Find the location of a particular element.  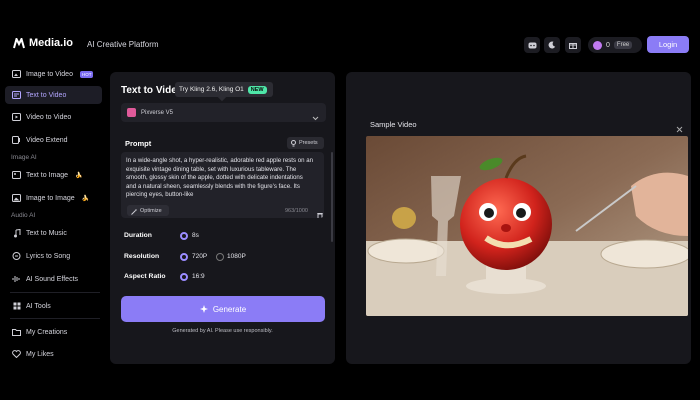

video-video-icon is located at coordinates (16, 117).